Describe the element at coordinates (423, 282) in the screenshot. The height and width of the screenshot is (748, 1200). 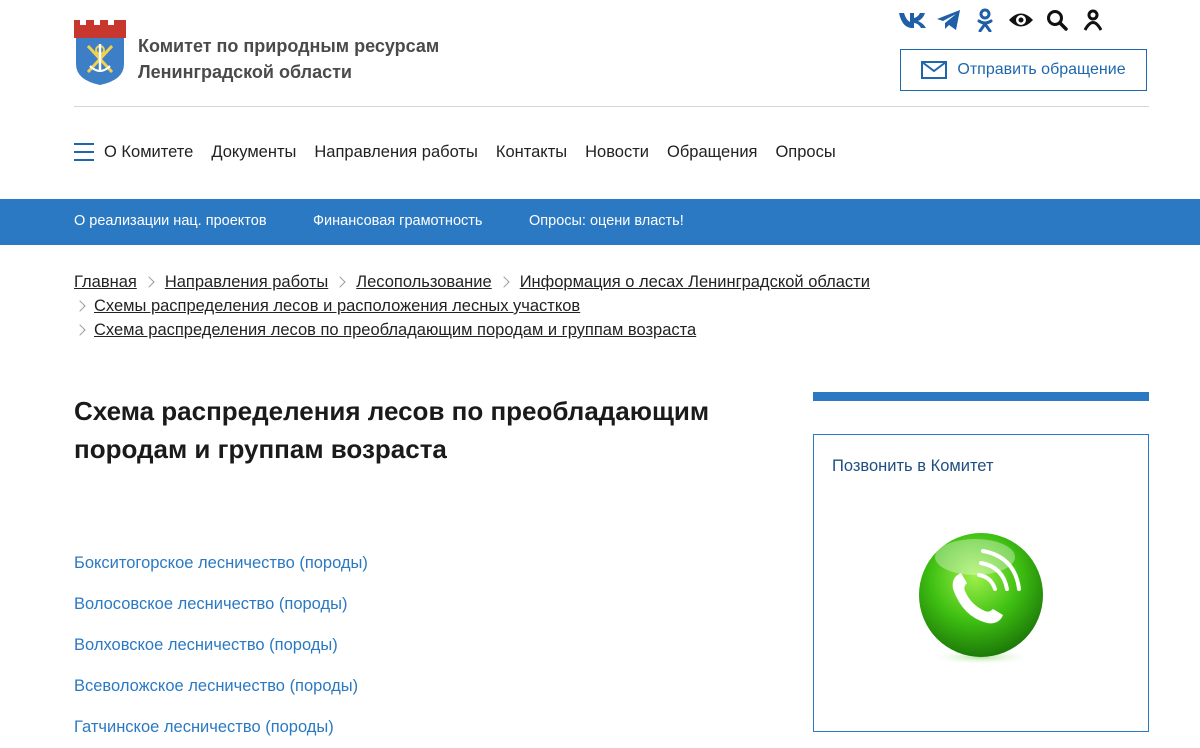
I see `breadcrumb-forest-use: Лесопользование` at that location.